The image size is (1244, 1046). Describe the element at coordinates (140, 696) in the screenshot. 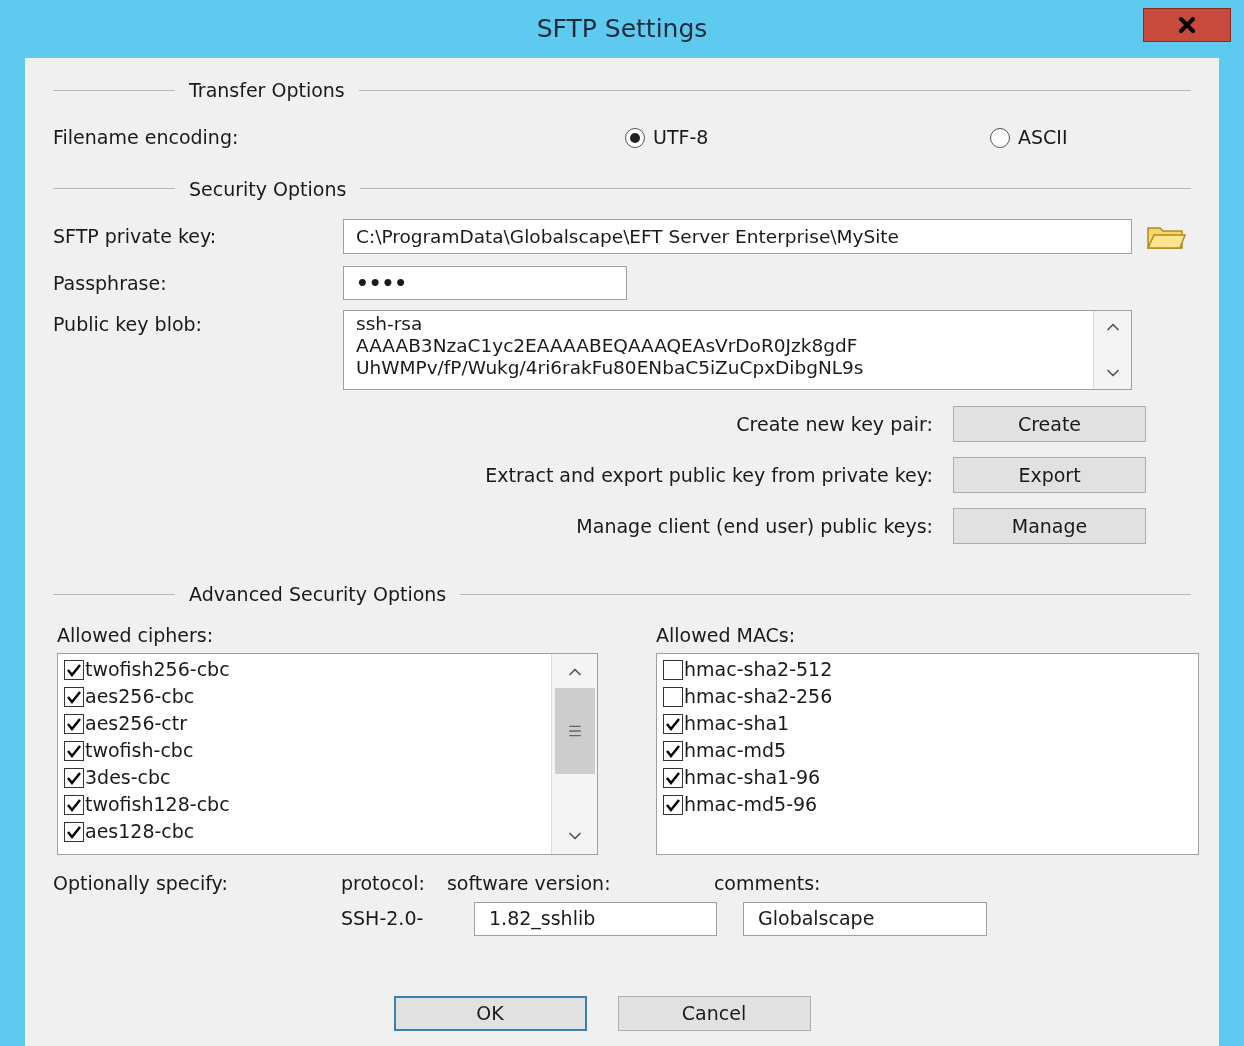

I see `list-item-label: aes256-cbc` at that location.